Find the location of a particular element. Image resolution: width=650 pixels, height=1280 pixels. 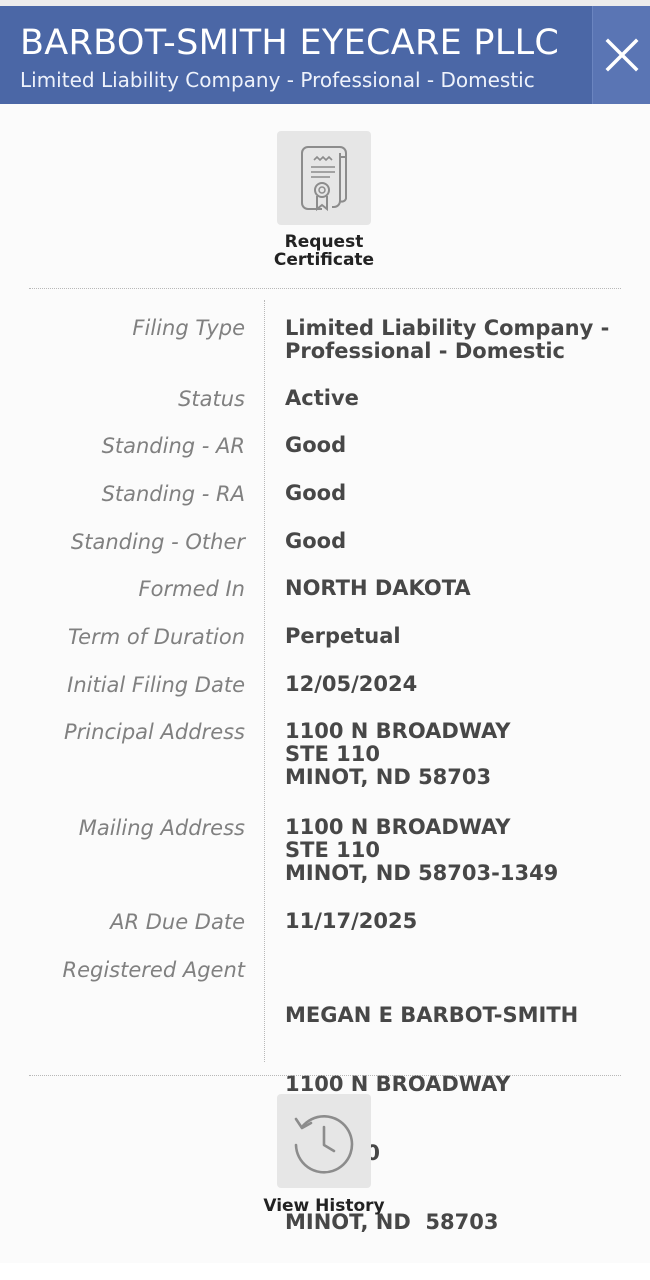

request-certificate-tile is located at coordinates (324, 178).